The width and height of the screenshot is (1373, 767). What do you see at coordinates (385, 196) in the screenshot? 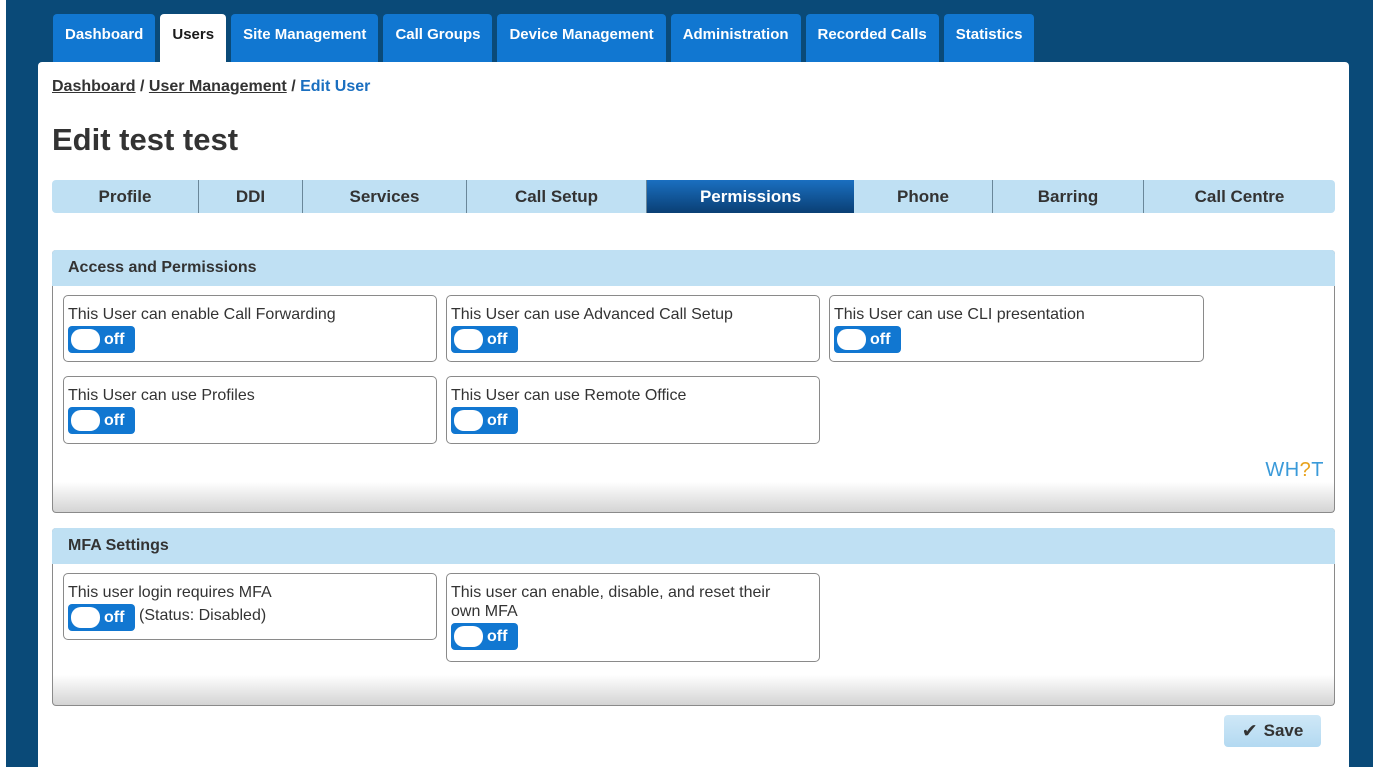
I see `subtab-services: Services` at bounding box center [385, 196].